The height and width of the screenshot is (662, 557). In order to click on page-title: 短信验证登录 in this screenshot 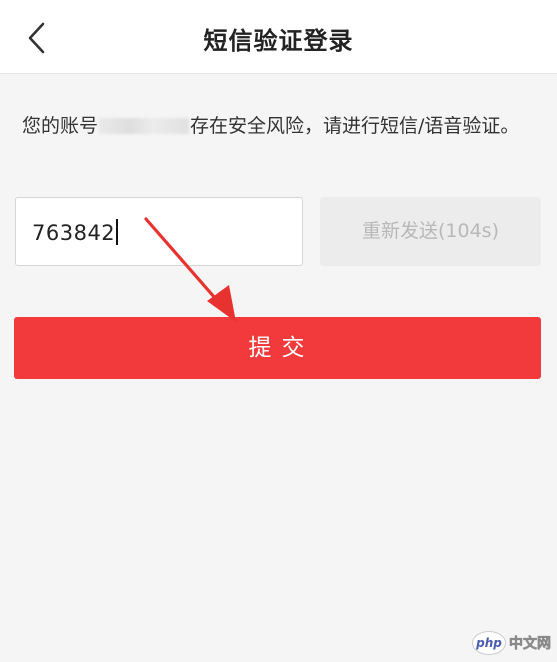, I will do `click(278, 41)`.